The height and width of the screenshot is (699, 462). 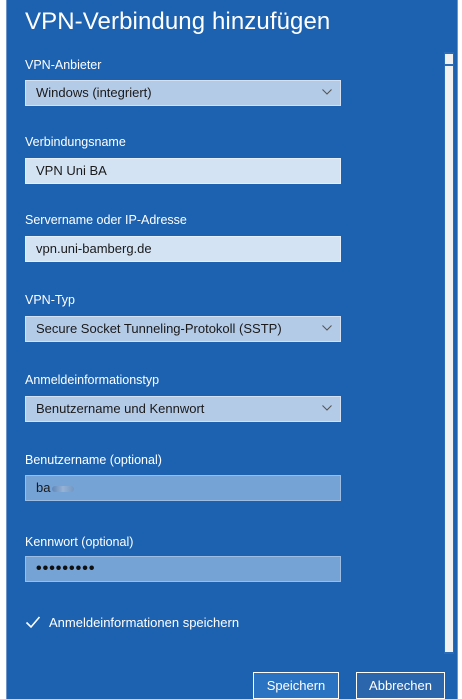 What do you see at coordinates (400, 685) in the screenshot?
I see `cancel-button: Abbrechen` at bounding box center [400, 685].